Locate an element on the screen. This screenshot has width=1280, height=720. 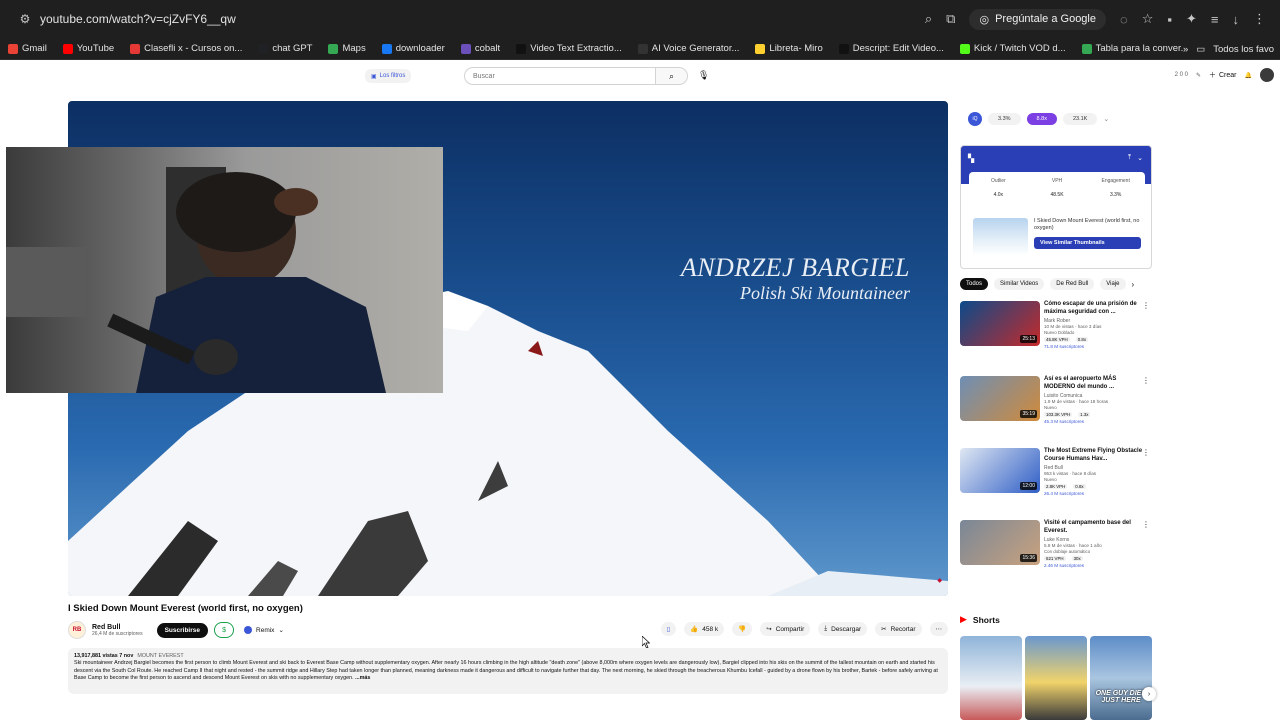
site-settings-icon: ⚙ is located at coordinates (25, 19).